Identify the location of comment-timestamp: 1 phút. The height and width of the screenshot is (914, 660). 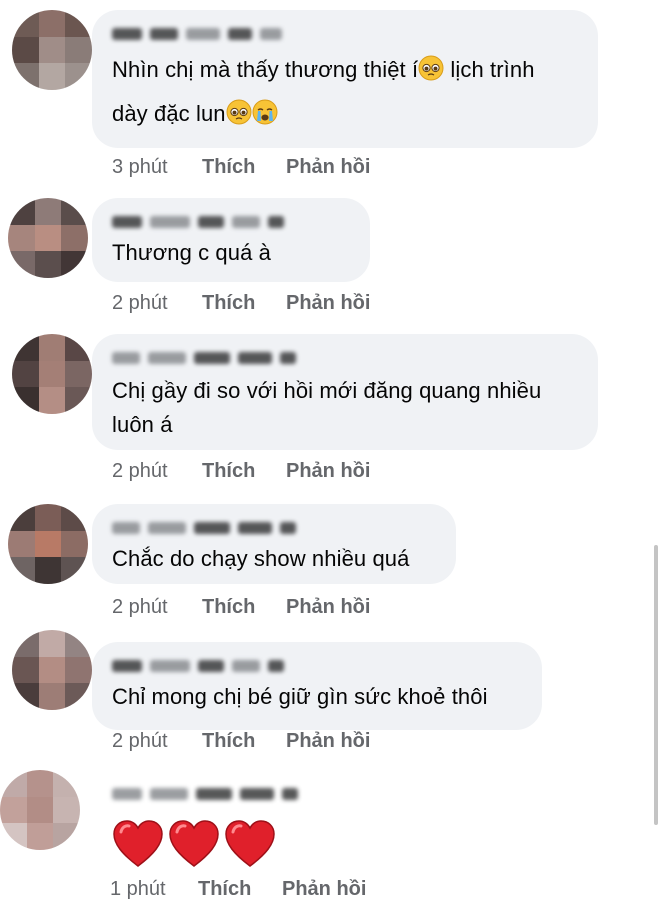
(138, 889).